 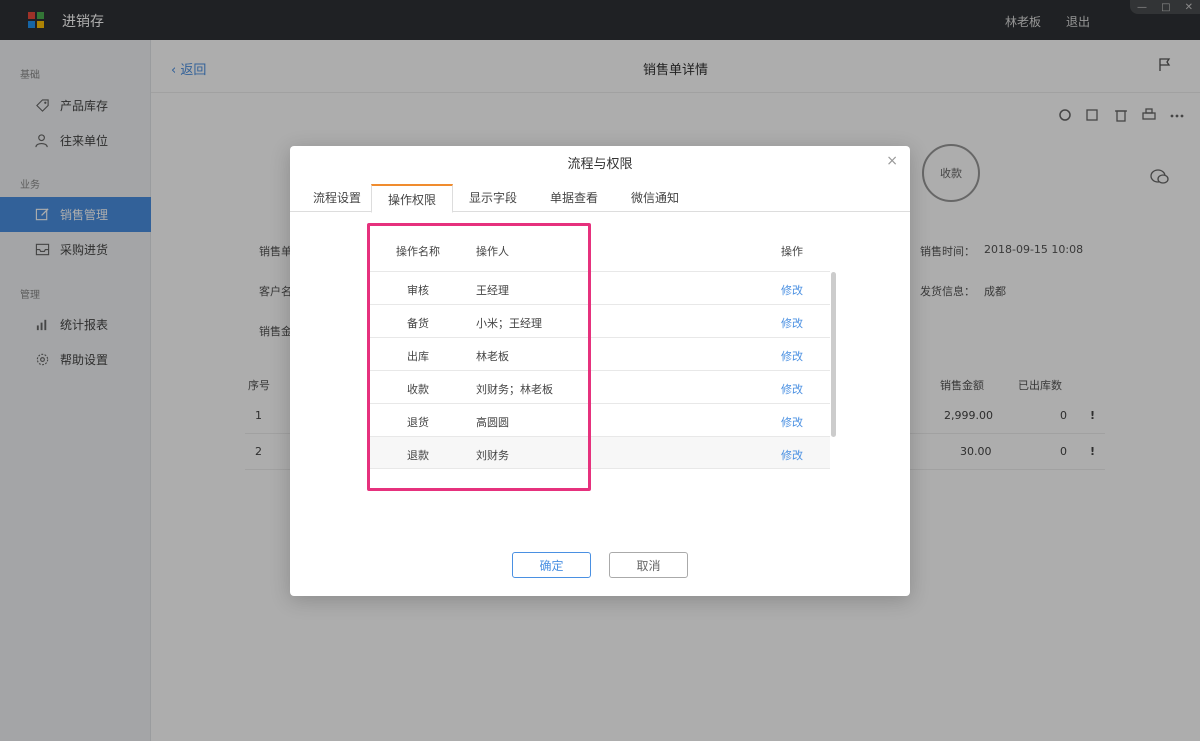 I want to click on dialog-tabs: 流程设置 操作权限 显示字段 单据查看 微信通知, so click(x=600, y=198).